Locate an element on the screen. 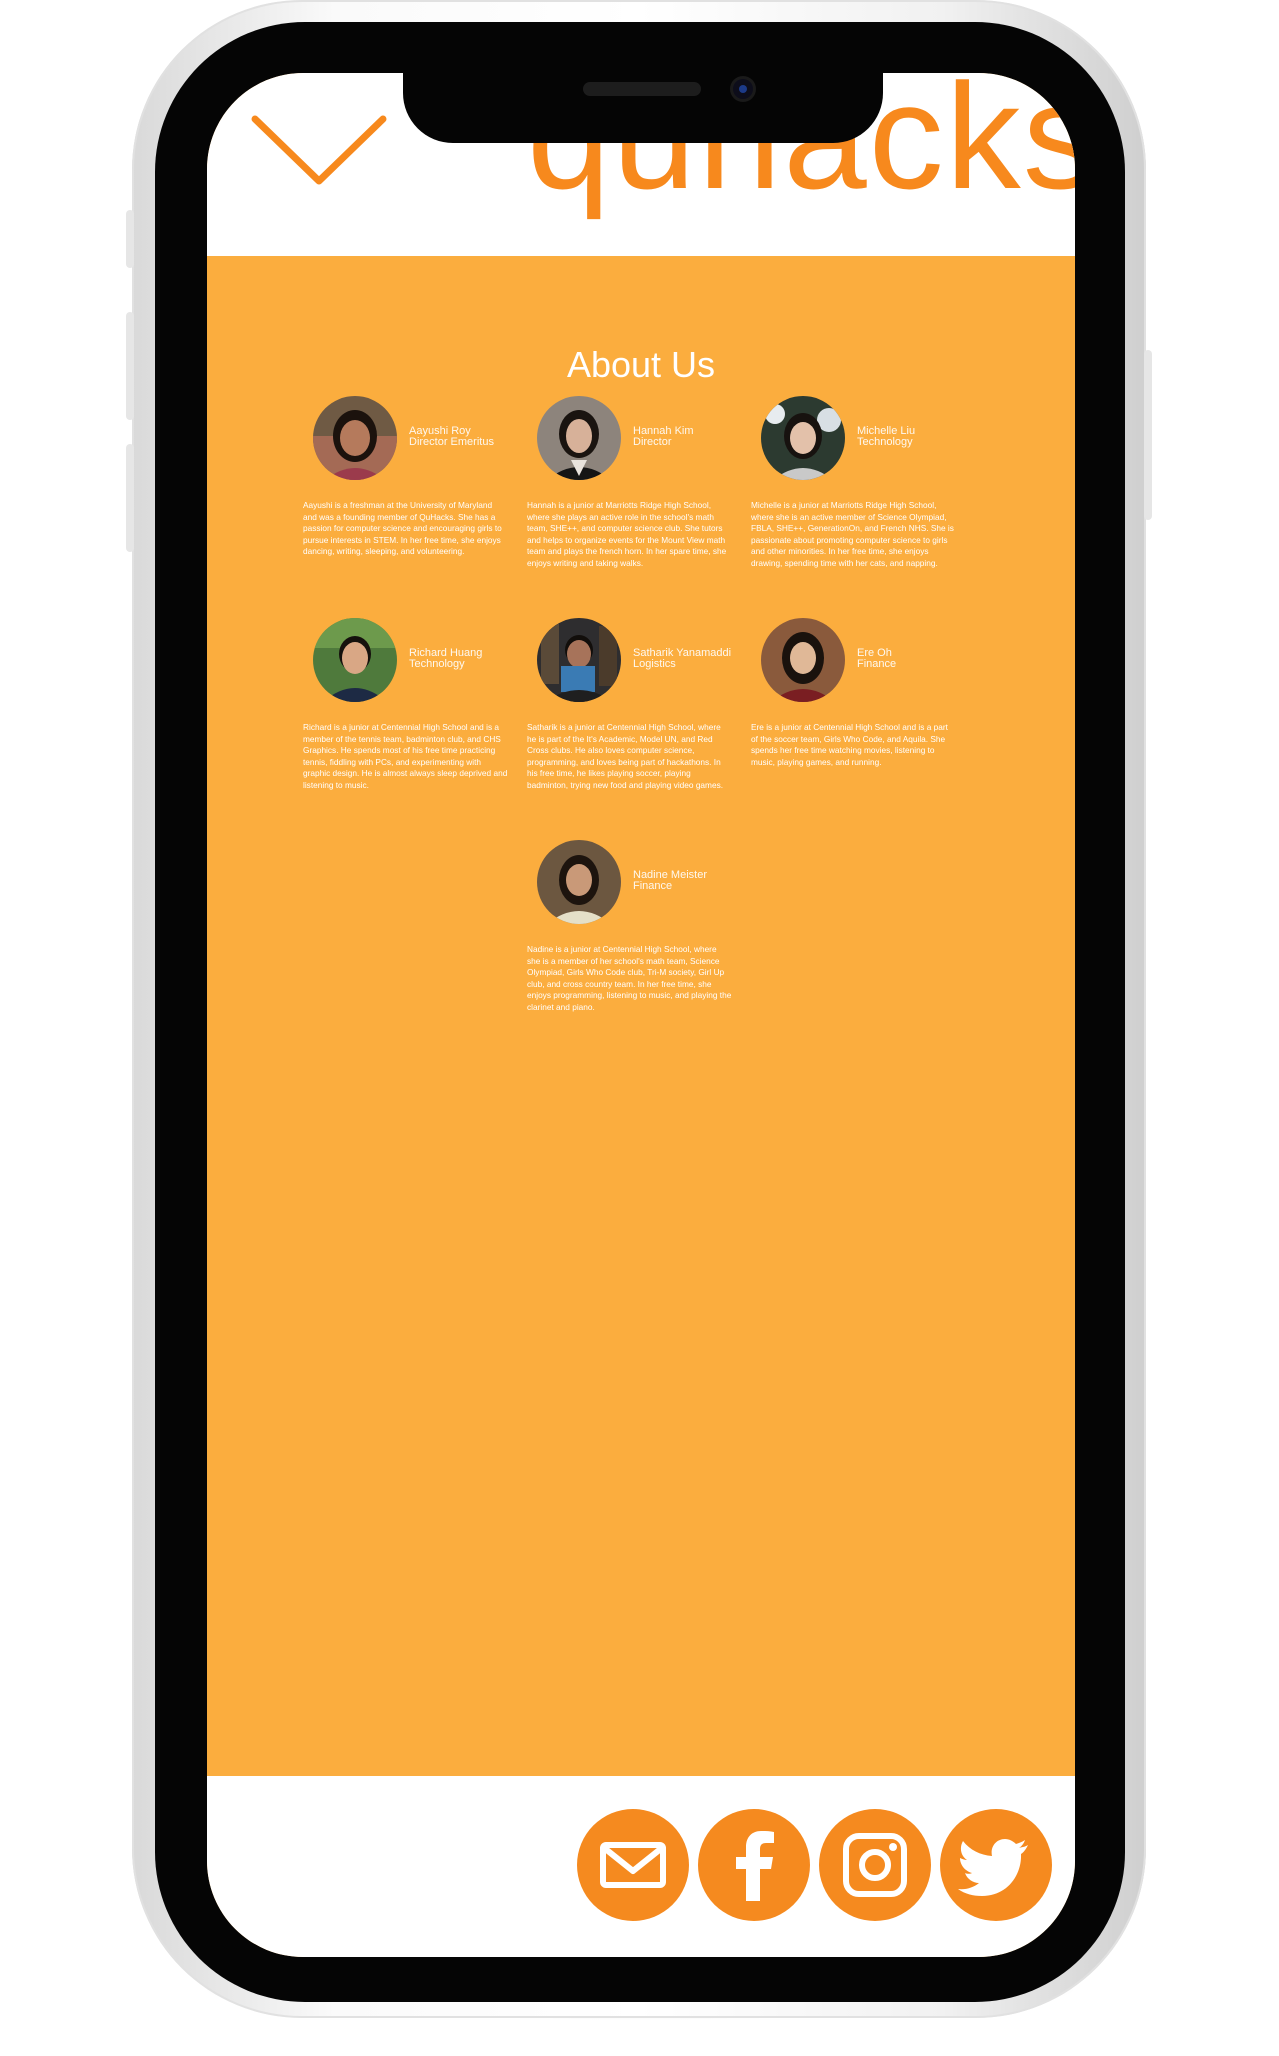 This screenshot has width=1279, height=2056. member-name-role: Nadine Meister Finance is located at coordinates (670, 880).